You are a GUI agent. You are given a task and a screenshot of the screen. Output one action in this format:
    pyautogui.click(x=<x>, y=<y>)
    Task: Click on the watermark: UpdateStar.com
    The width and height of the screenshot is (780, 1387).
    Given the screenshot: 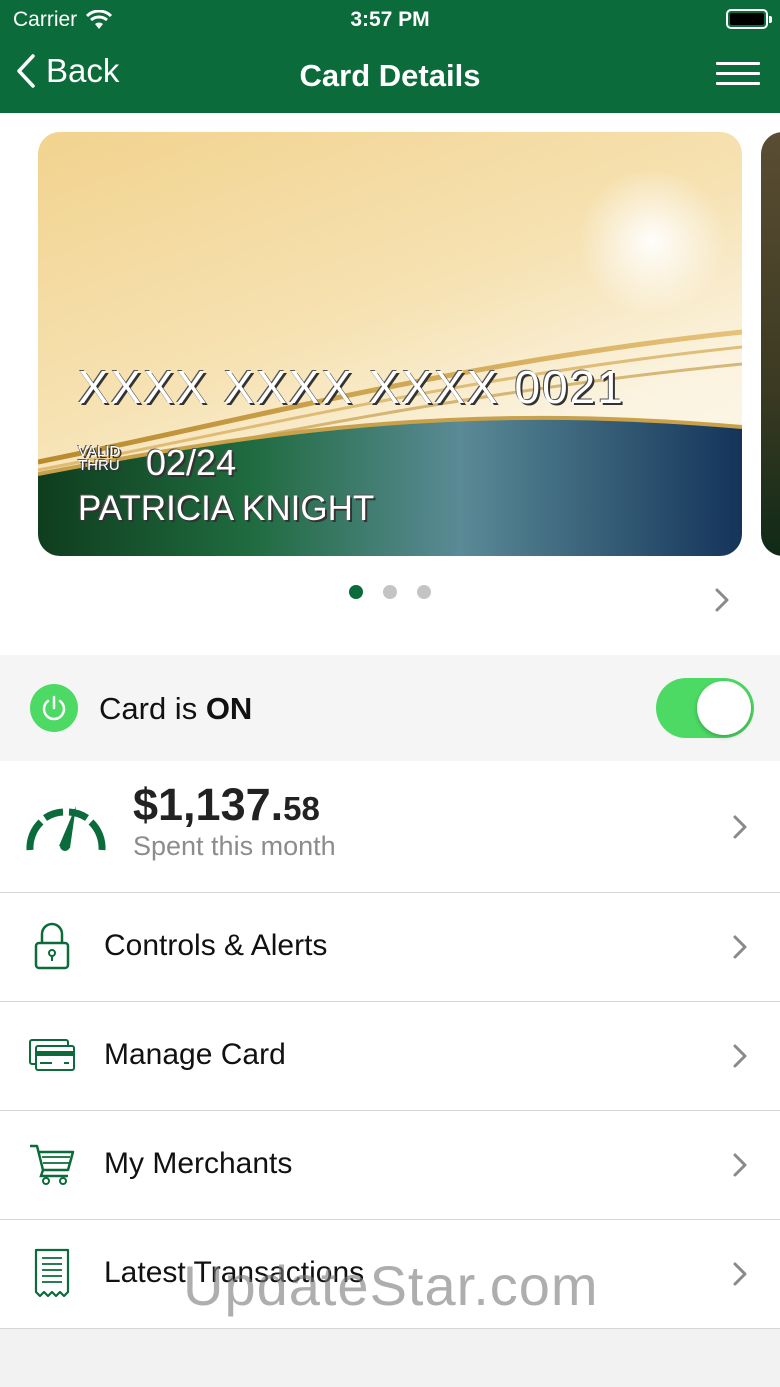 What is the action you would take?
    pyautogui.click(x=391, y=1285)
    